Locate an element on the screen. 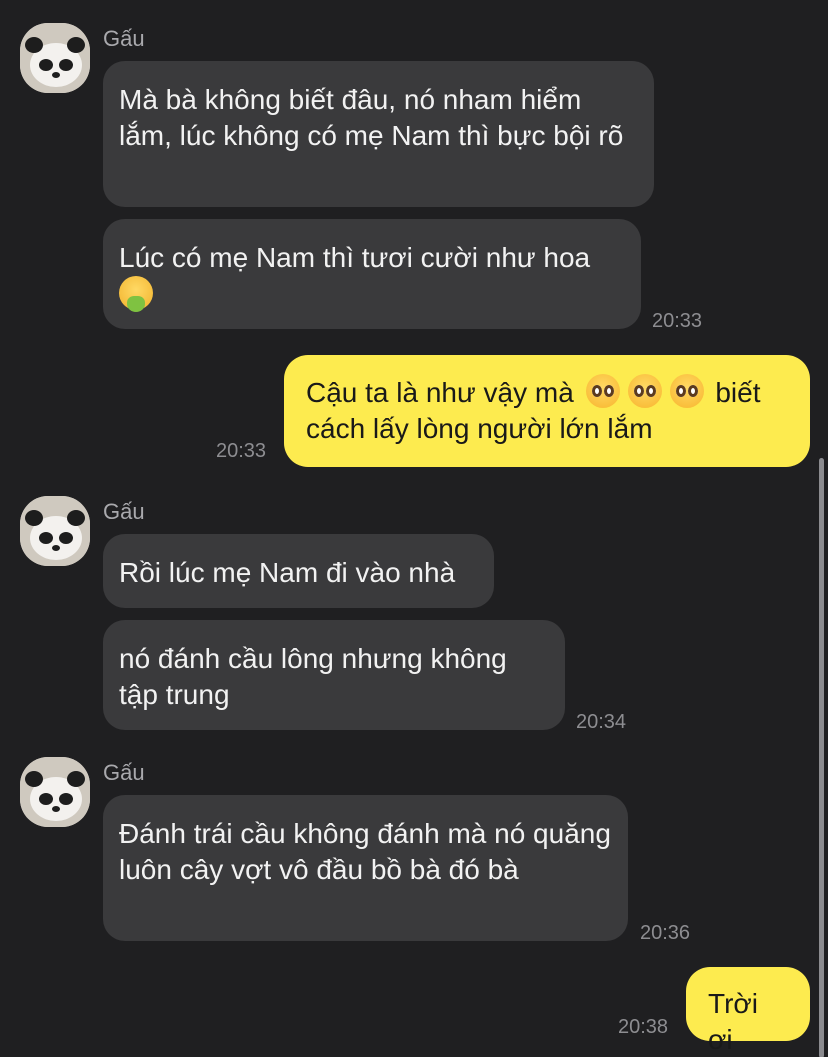 This screenshot has width=828, height=1057. message-bubble: Lúc có mẹ Nam thì tươi cười như hoa is located at coordinates (372, 274).